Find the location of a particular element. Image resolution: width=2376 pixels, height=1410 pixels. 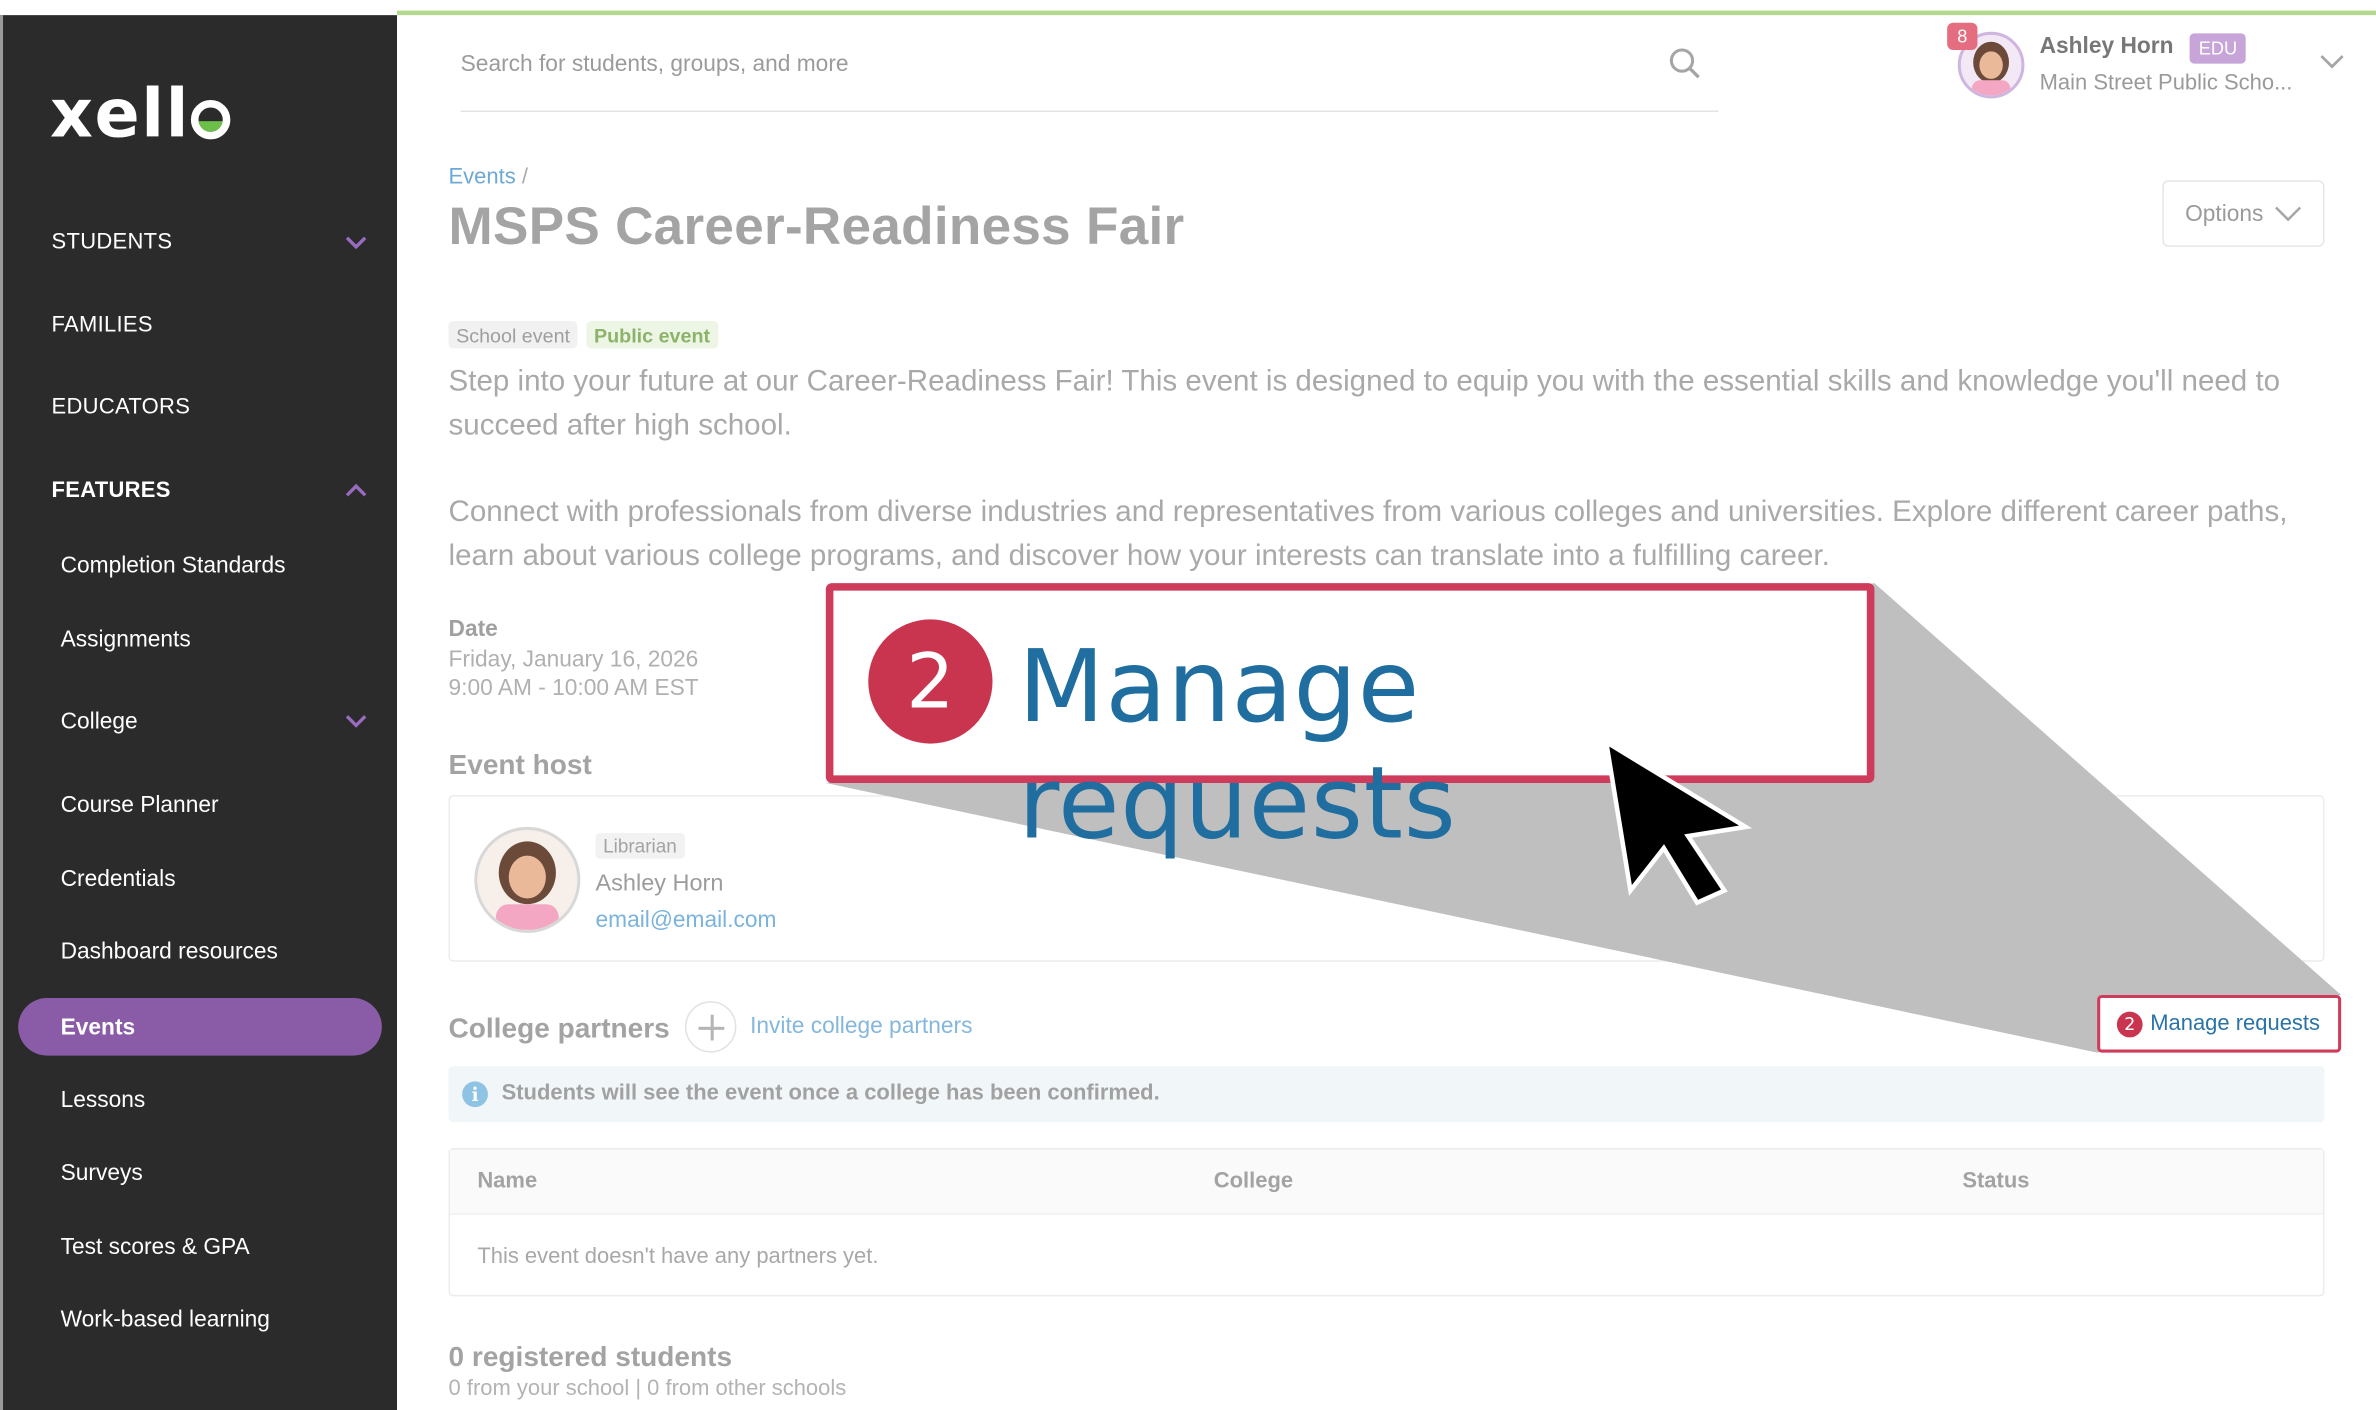

search-bar is located at coordinates (1089, 76).